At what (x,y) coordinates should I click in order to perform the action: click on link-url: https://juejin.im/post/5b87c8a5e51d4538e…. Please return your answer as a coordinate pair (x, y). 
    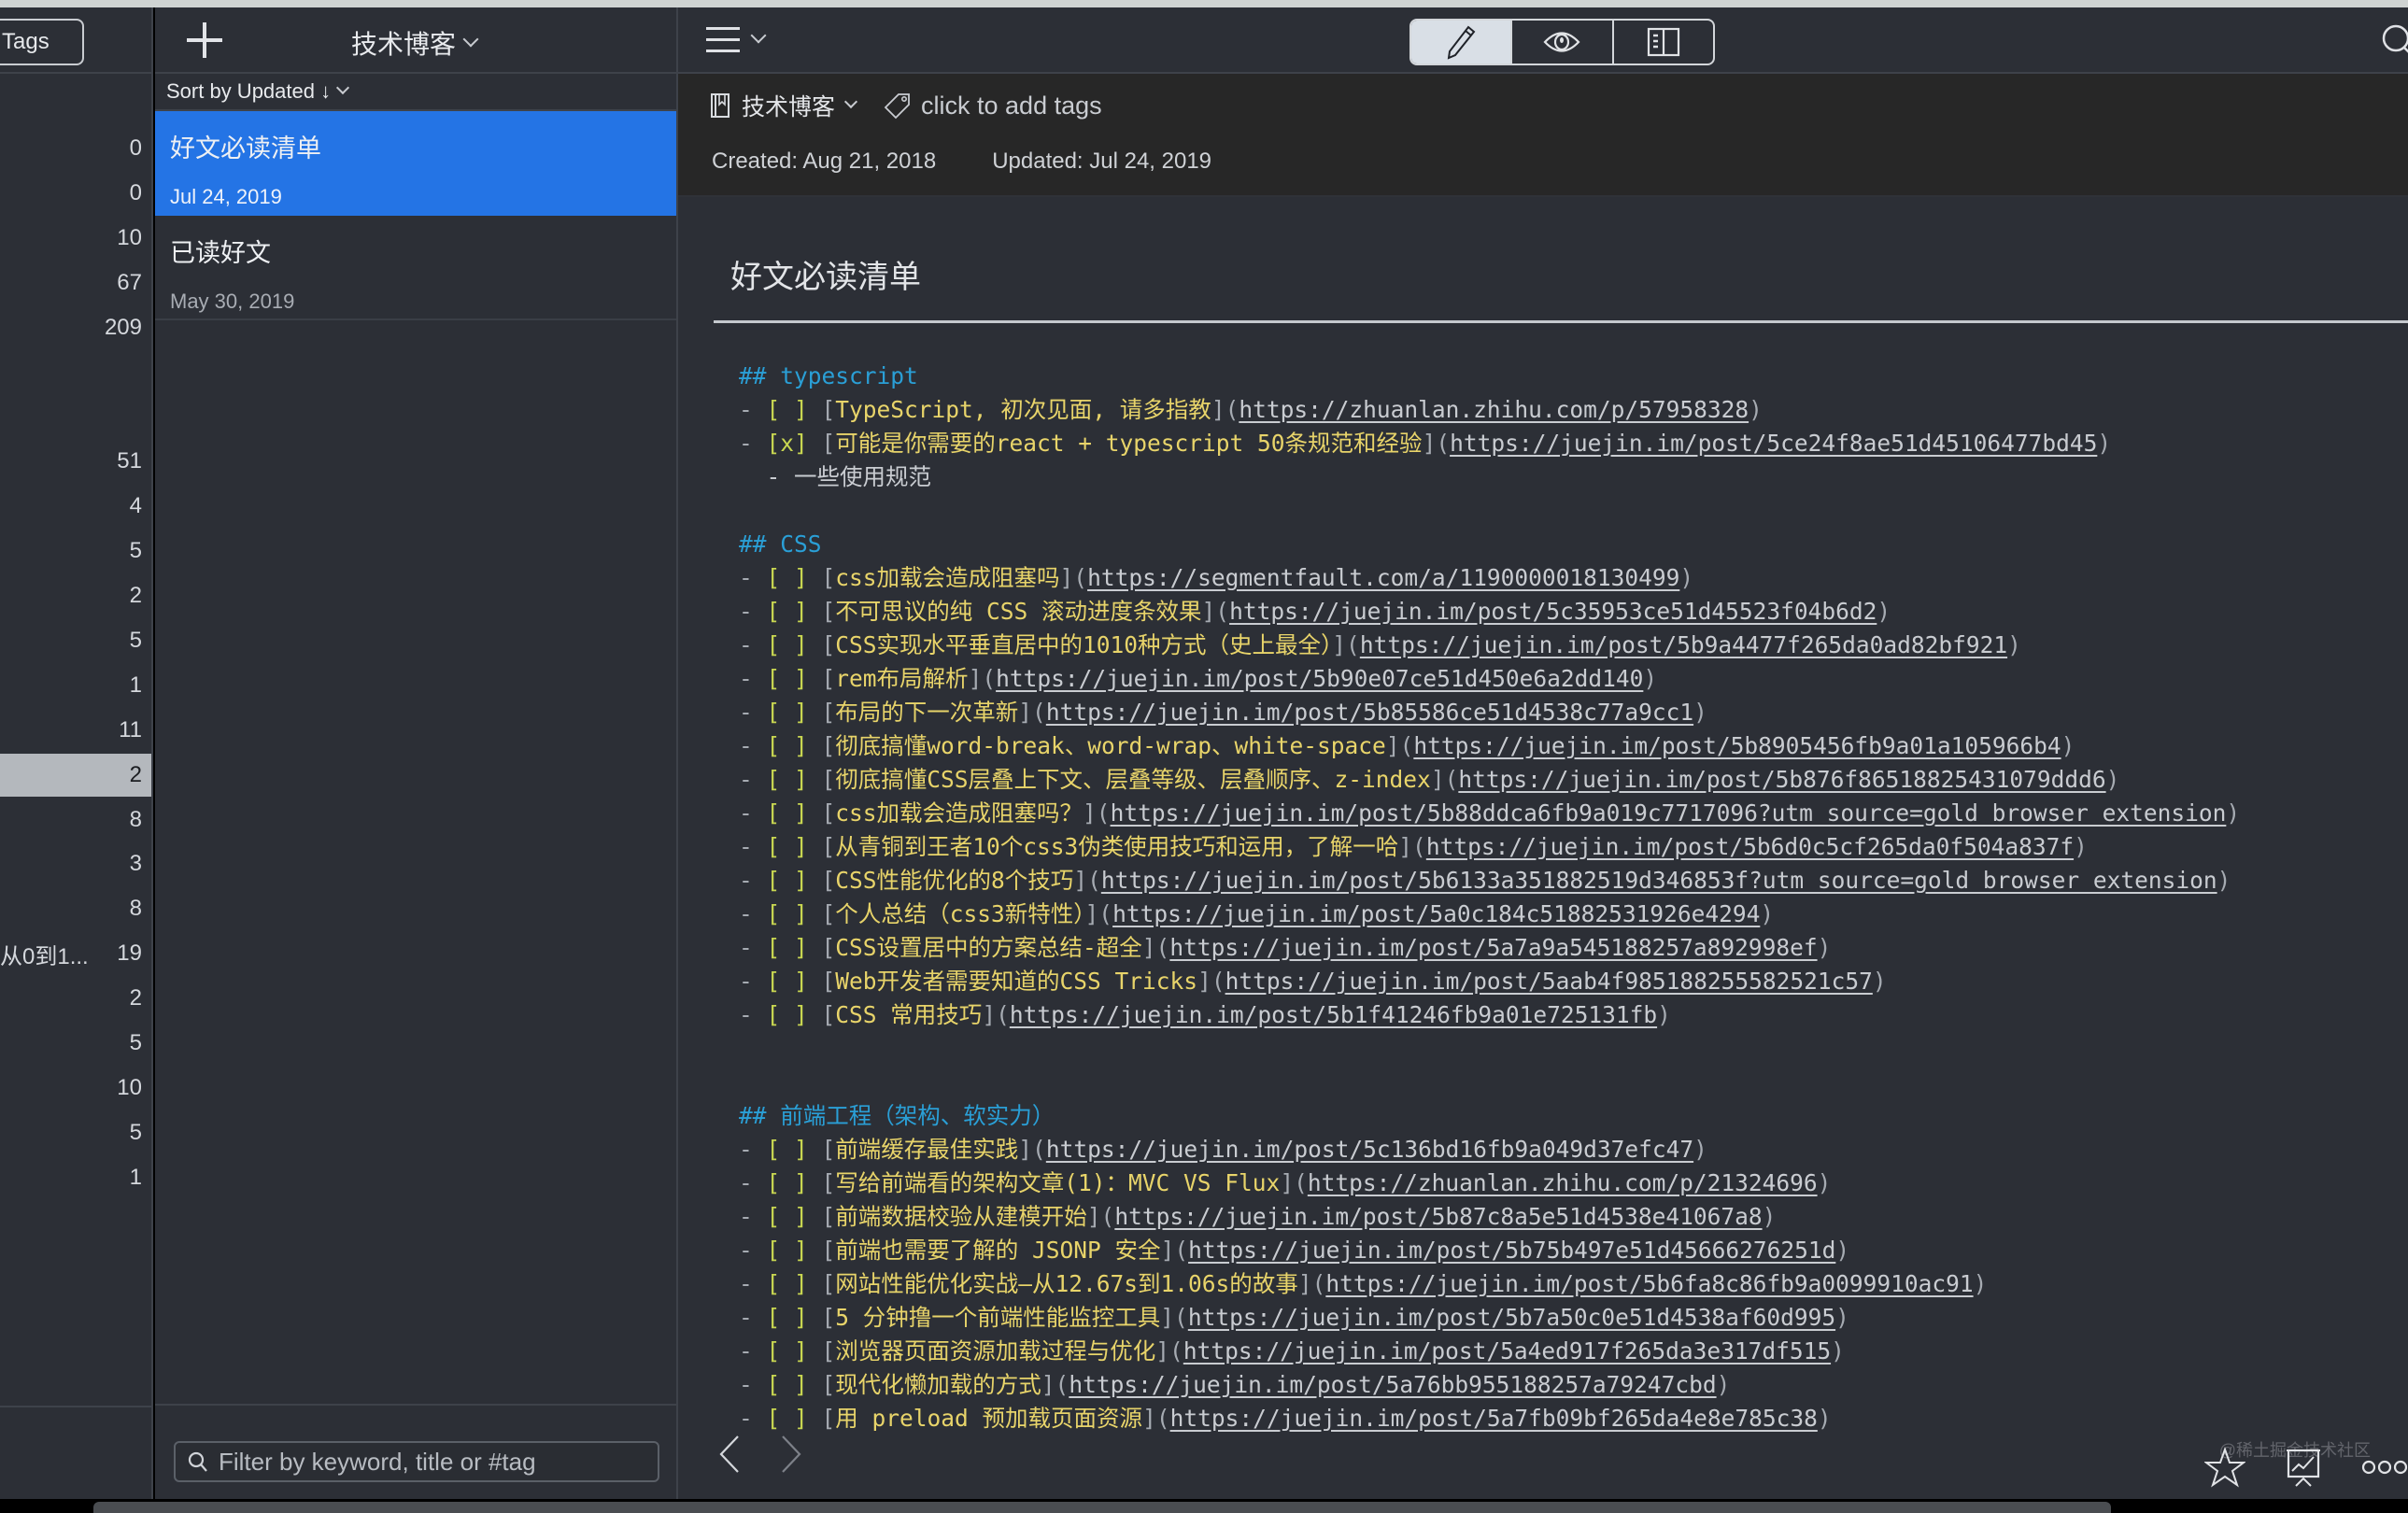
    Looking at the image, I should click on (1438, 1216).